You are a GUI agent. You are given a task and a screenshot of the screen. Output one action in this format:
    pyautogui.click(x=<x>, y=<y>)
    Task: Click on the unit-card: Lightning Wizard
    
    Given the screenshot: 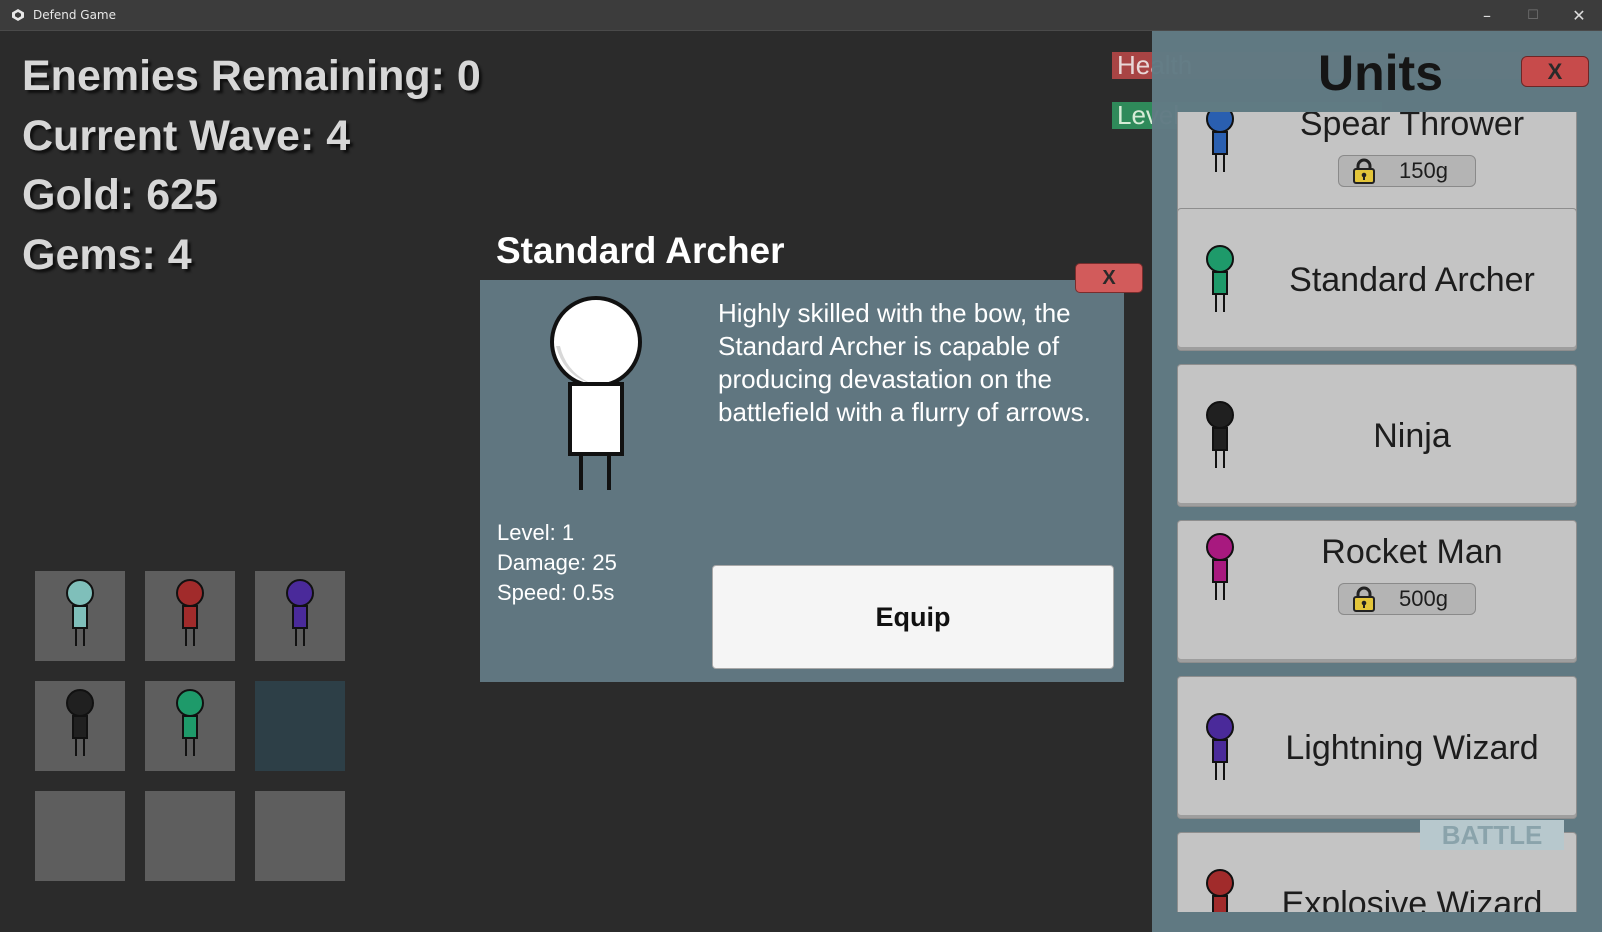 What is the action you would take?
    pyautogui.click(x=1377, y=747)
    